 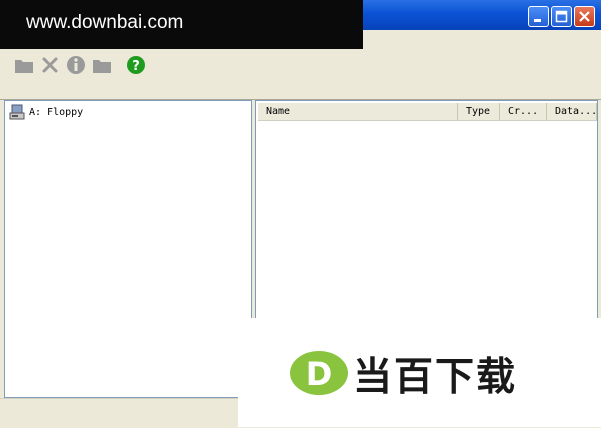 What do you see at coordinates (435, 377) in the screenshot?
I see `brand-name: 当百下载` at bounding box center [435, 377].